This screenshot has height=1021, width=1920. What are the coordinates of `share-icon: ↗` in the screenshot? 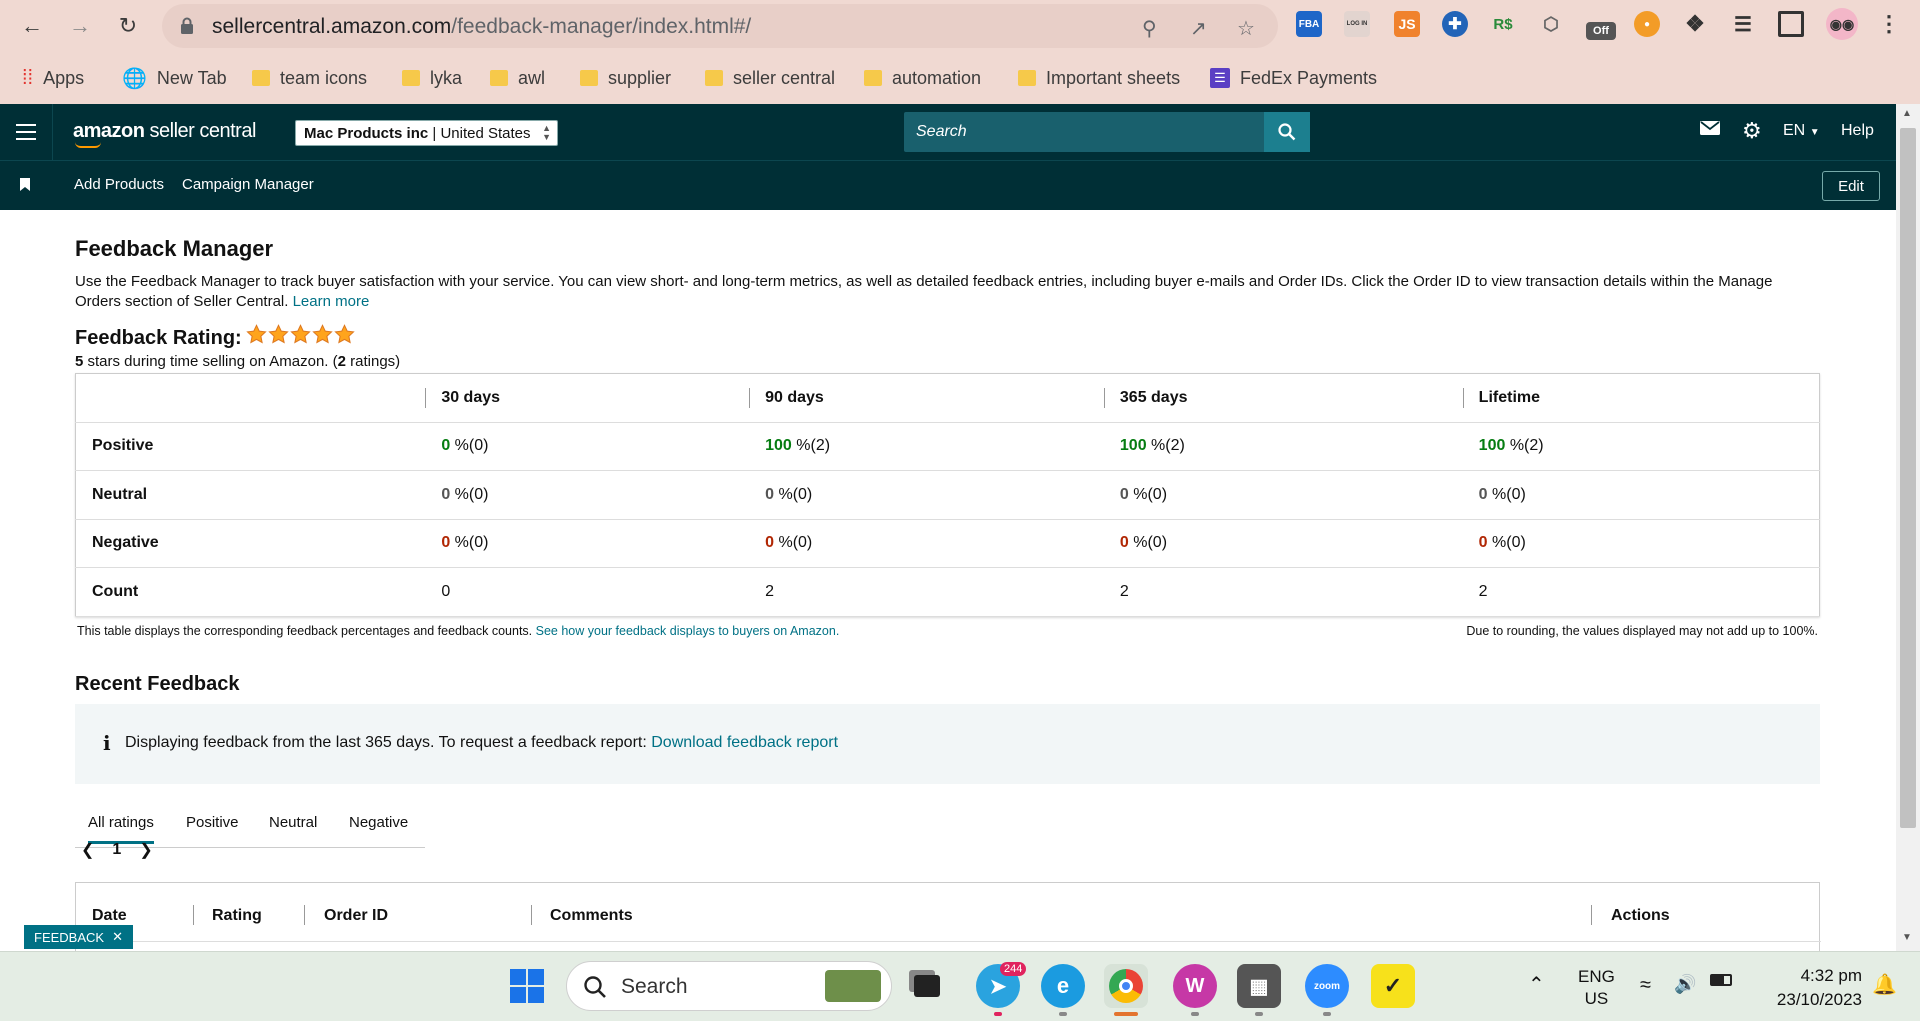 It's located at (1198, 28).